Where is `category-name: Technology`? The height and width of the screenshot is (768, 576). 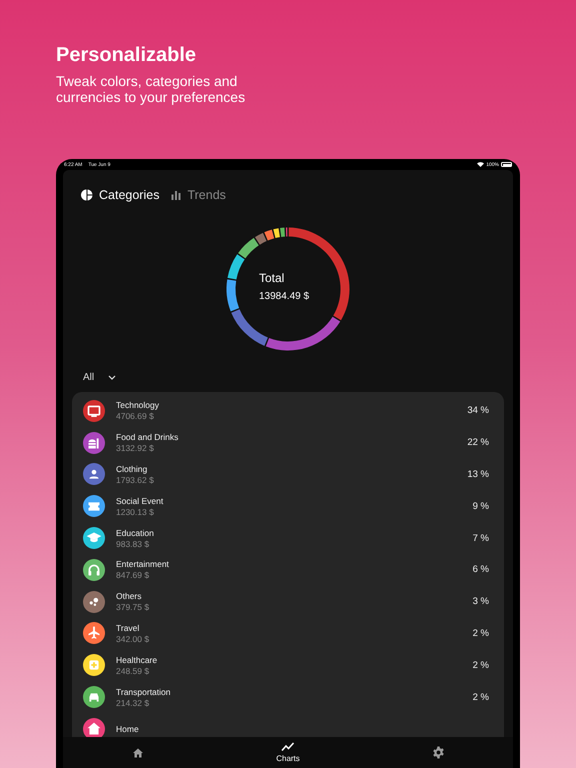 category-name: Technology is located at coordinates (138, 405).